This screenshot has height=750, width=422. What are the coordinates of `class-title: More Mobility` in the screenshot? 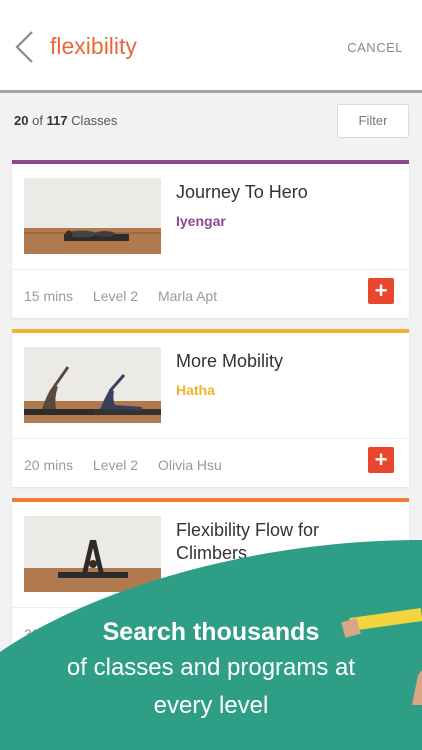 It's located at (230, 361).